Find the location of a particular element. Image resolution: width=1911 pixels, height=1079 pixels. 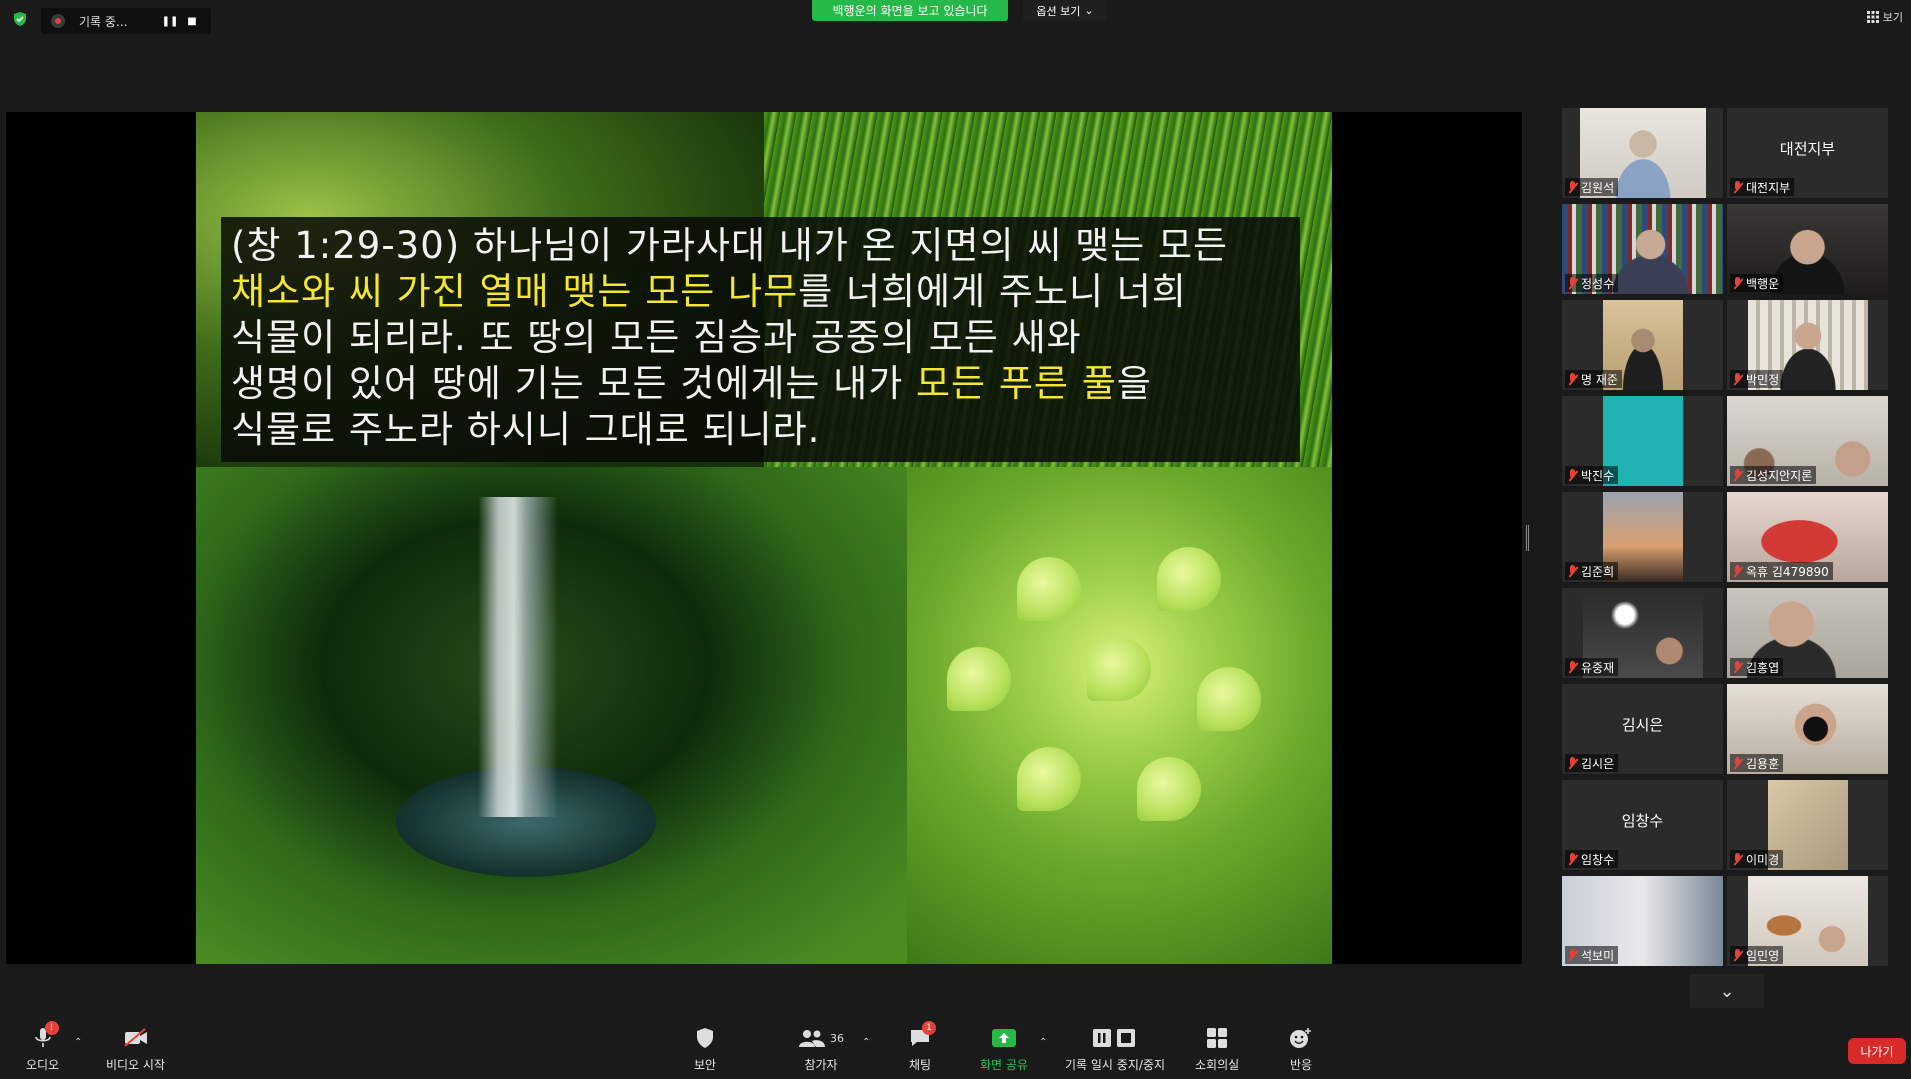

verse-line: 식물로 주노라 하시니 그대로 되니라. is located at coordinates (760, 430).